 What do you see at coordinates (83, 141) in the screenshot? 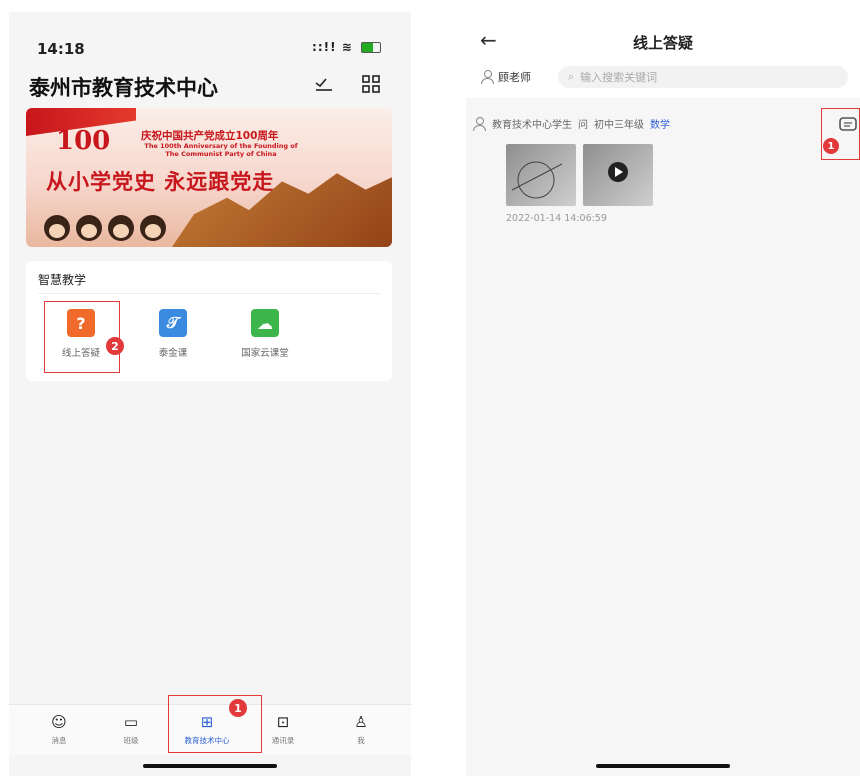
I see `banner-number: 100` at bounding box center [83, 141].